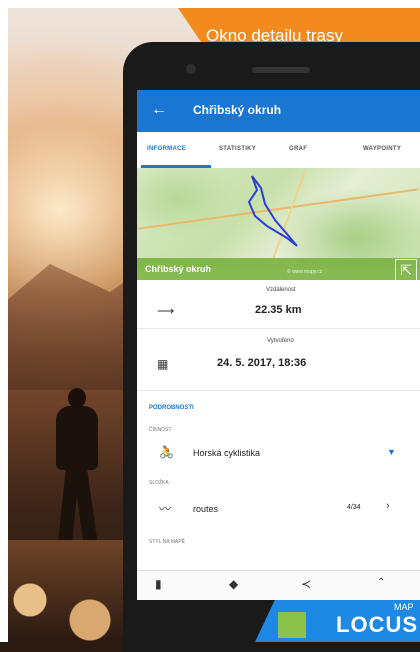 The width and height of the screenshot is (420, 652). What do you see at coordinates (354, 507) in the screenshot?
I see `folder-count: 4/34` at bounding box center [354, 507].